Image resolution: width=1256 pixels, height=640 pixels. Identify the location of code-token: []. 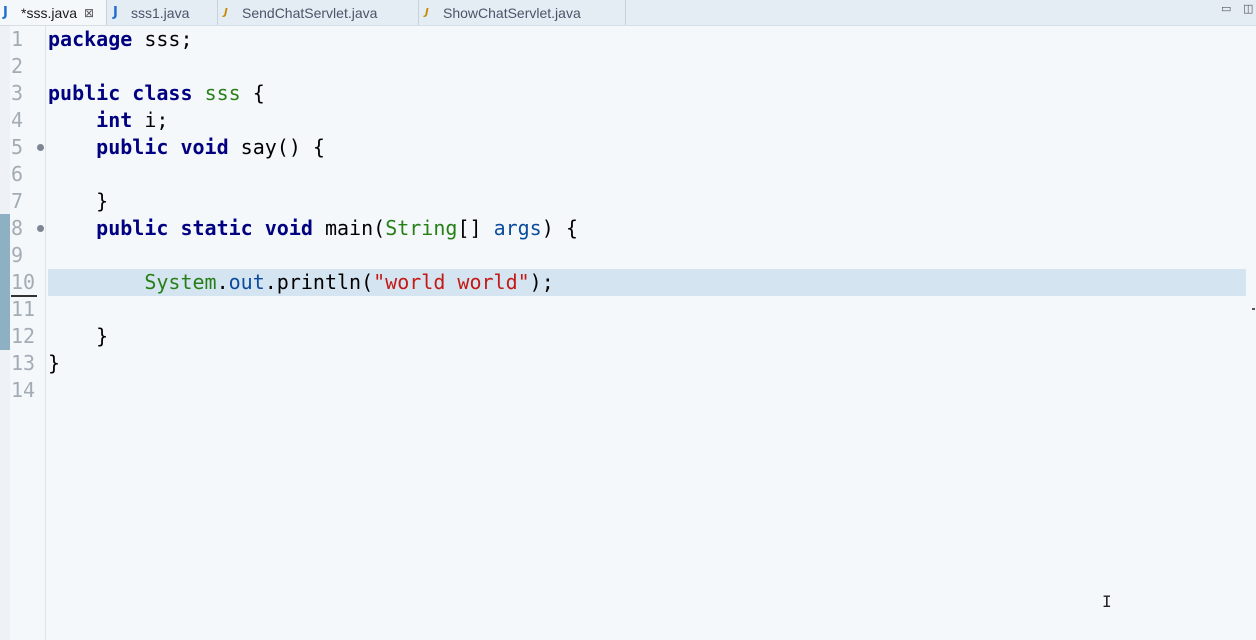
(475, 228).